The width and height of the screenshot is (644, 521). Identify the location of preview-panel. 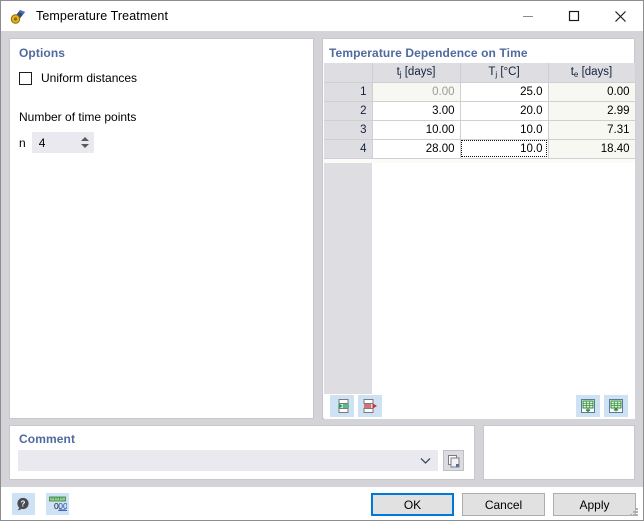
(559, 452).